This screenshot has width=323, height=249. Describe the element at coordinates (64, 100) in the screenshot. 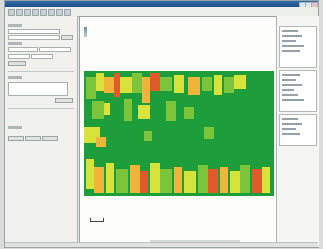

I see `apply-button` at that location.